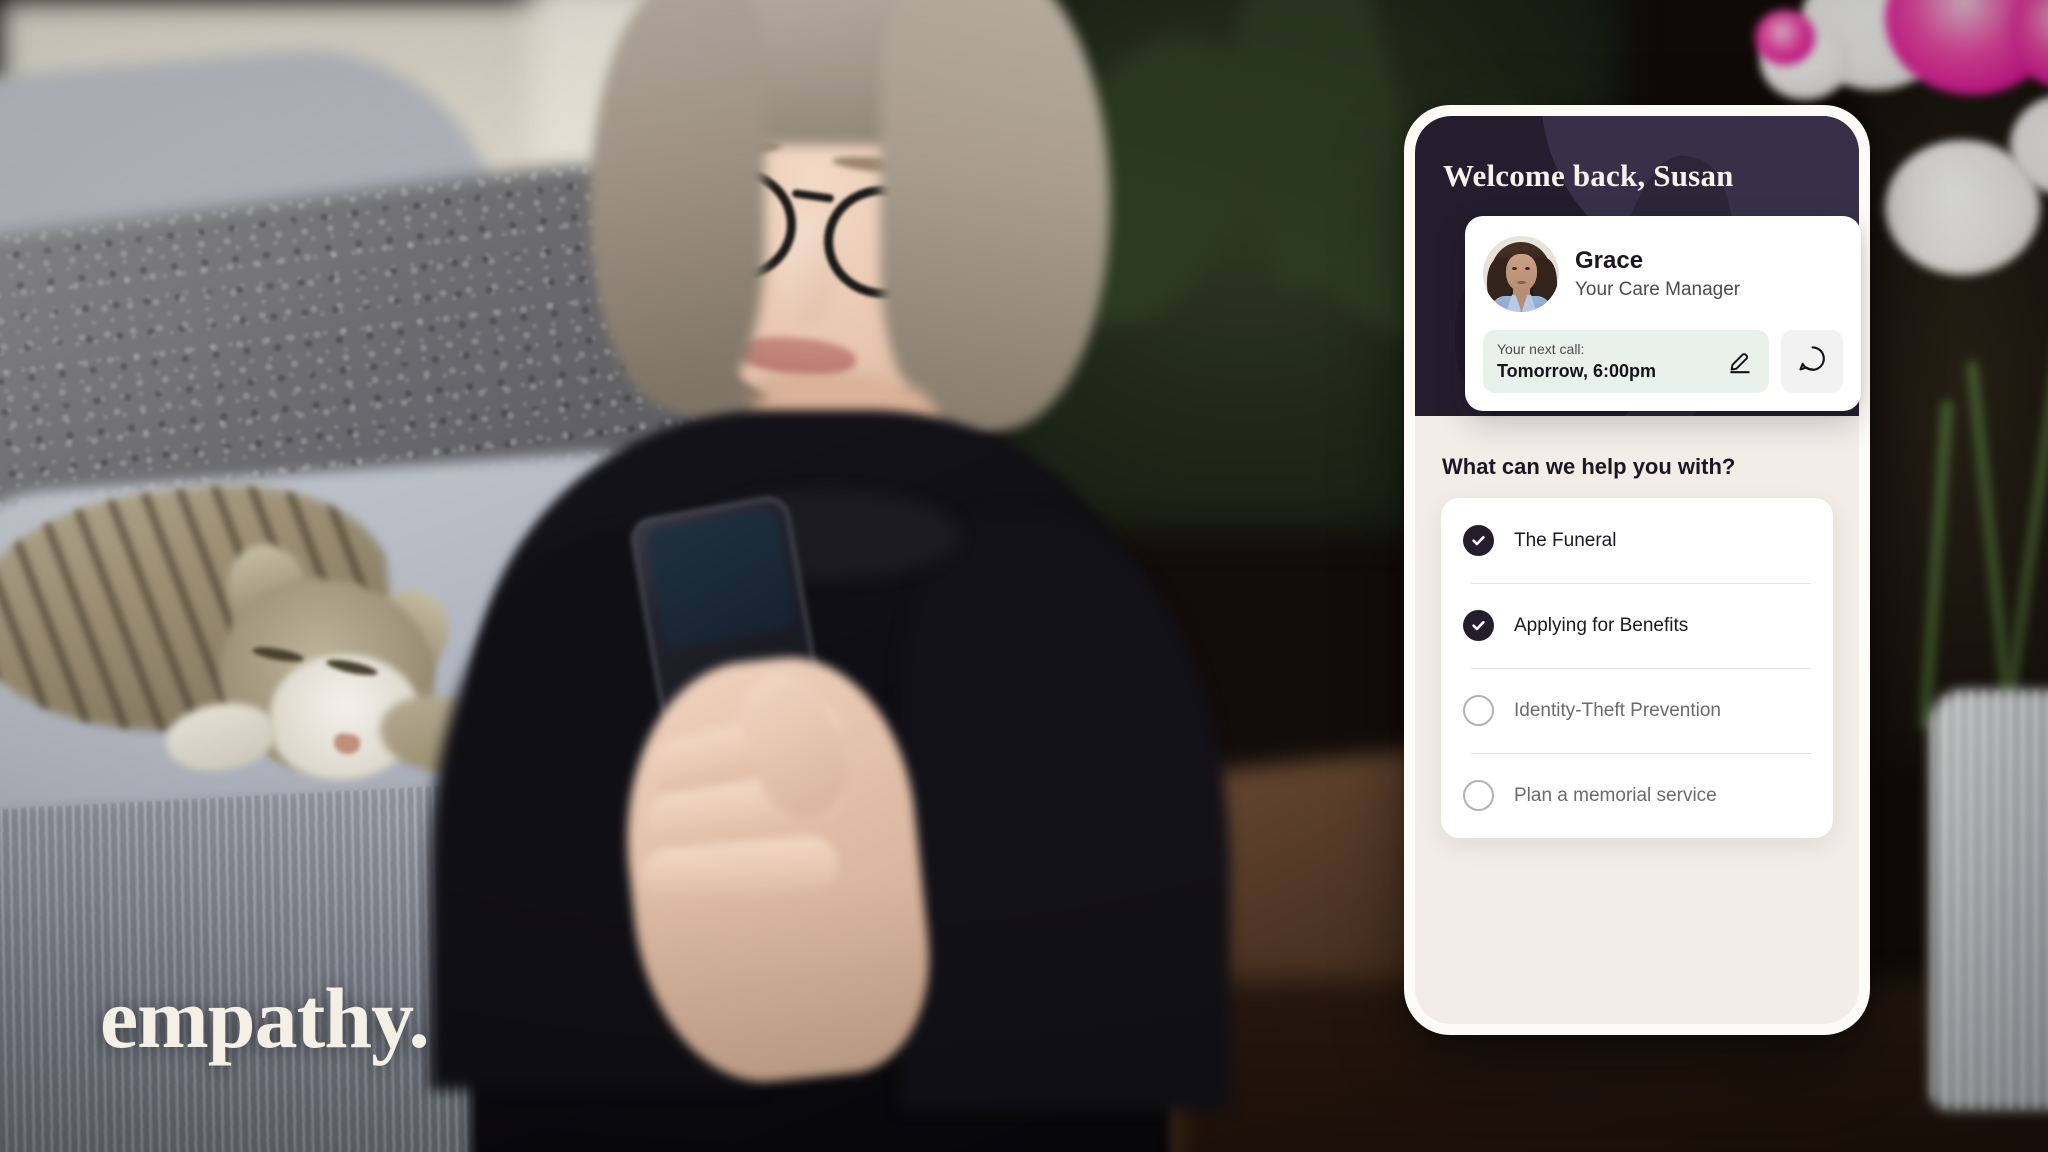  Describe the element at coordinates (1617, 710) in the screenshot. I see `checklist-item-label: Identity-Theft Prevention` at that location.